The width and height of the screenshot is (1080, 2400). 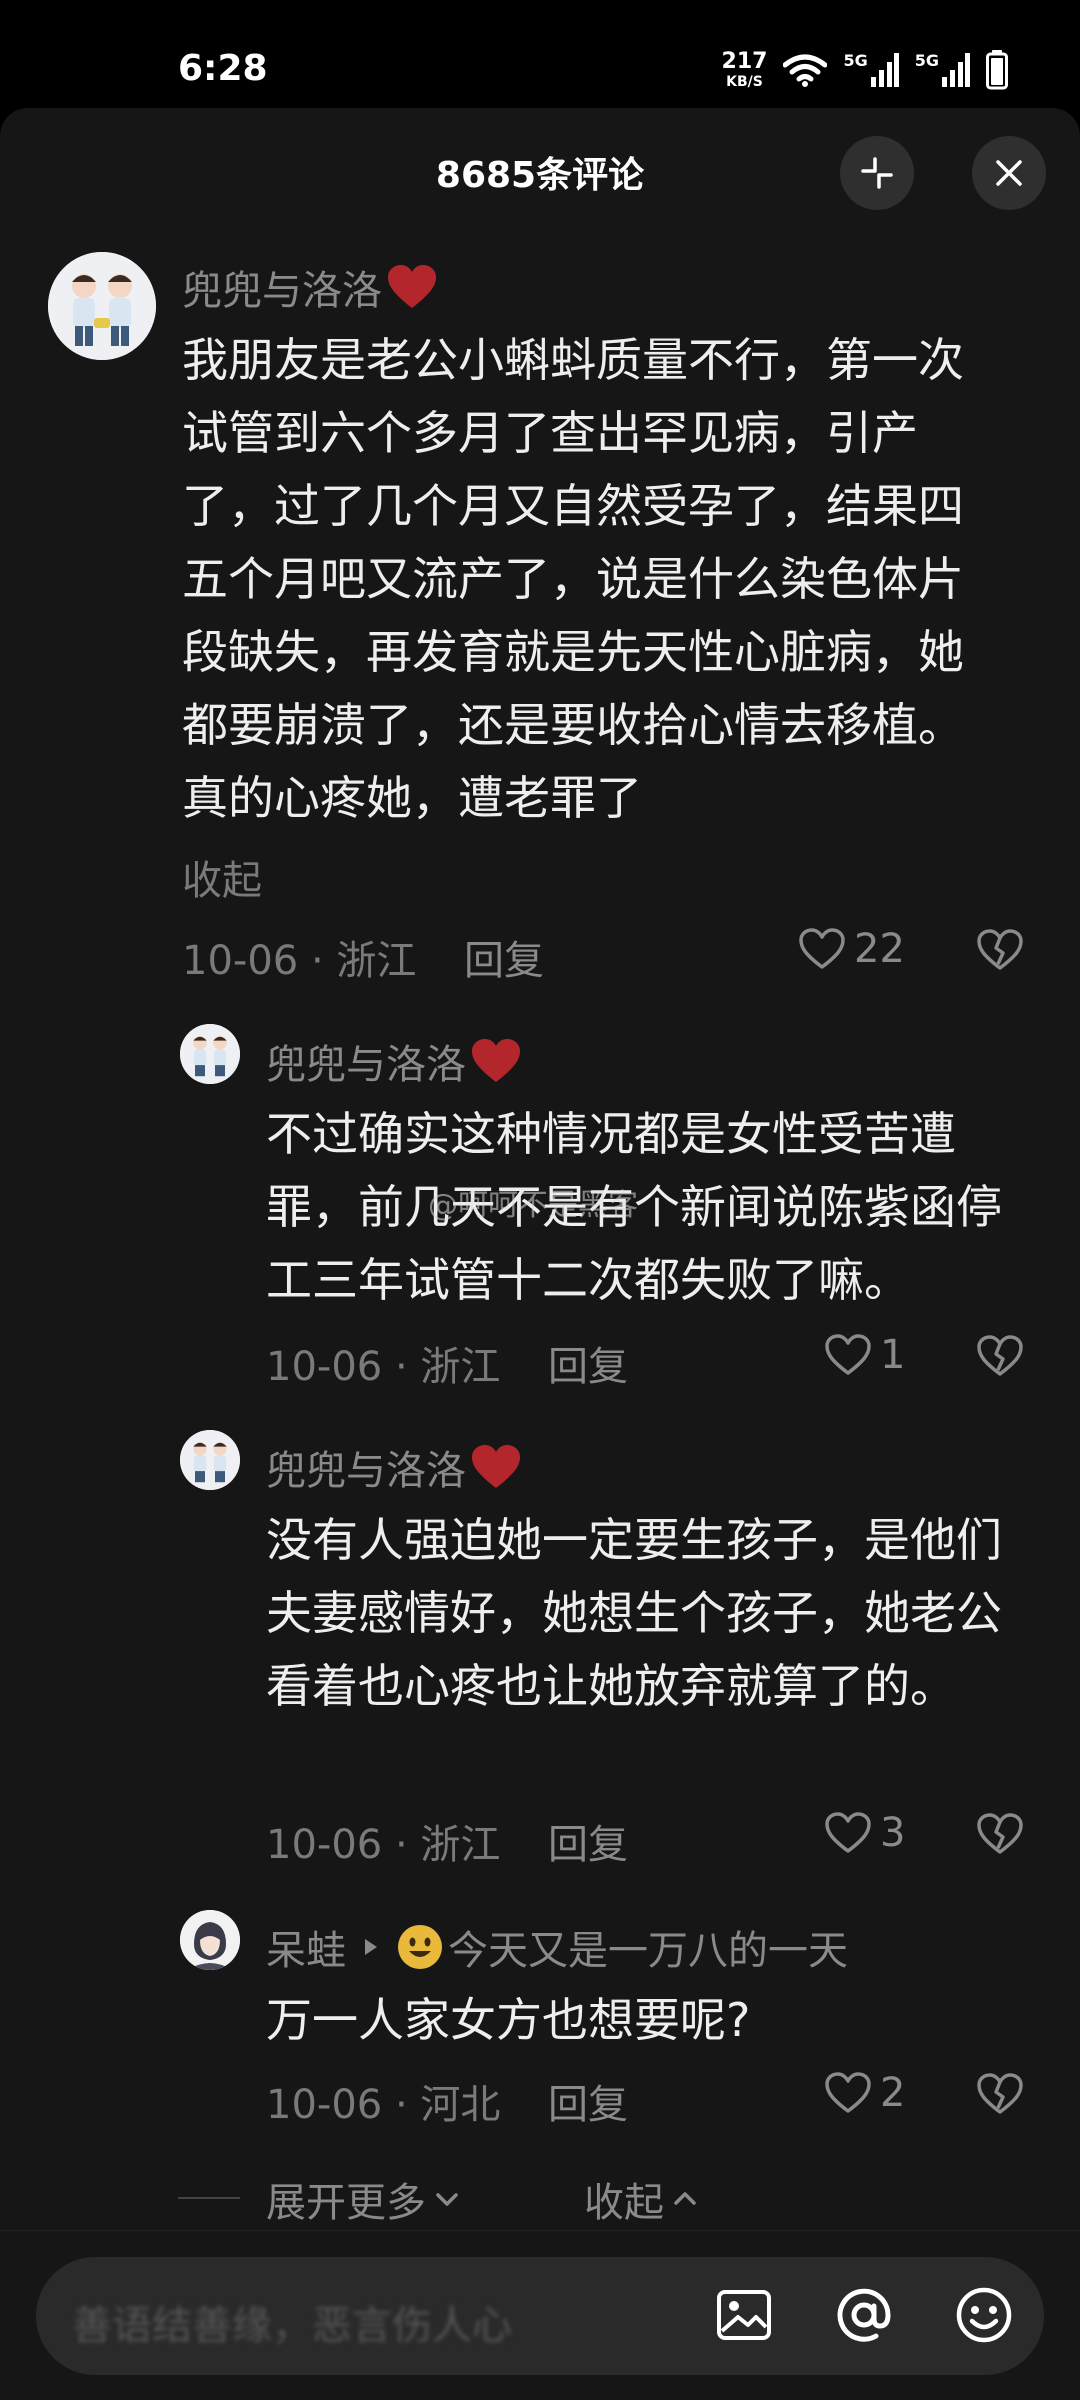 I want to click on thread-divider, so click(x=209, y=2198).